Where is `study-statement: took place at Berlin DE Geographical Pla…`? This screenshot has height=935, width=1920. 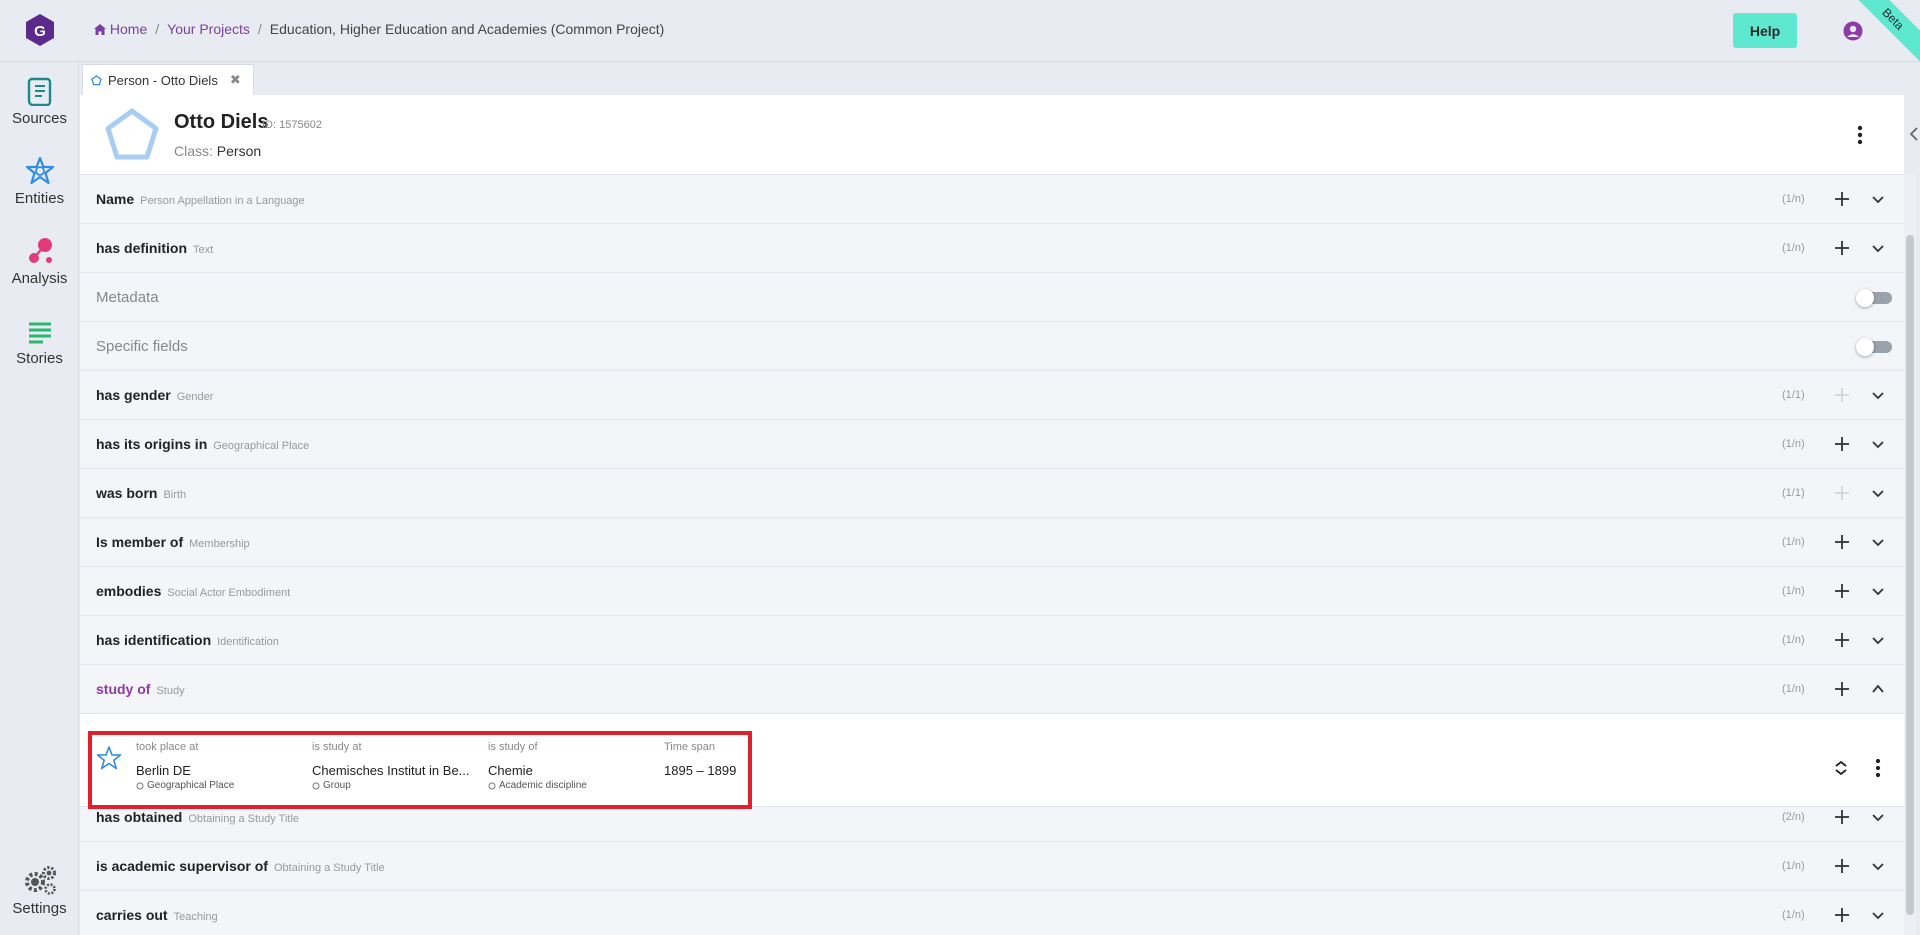 study-statement: took place at Berlin DE Geographical Pla… is located at coordinates (992, 769).